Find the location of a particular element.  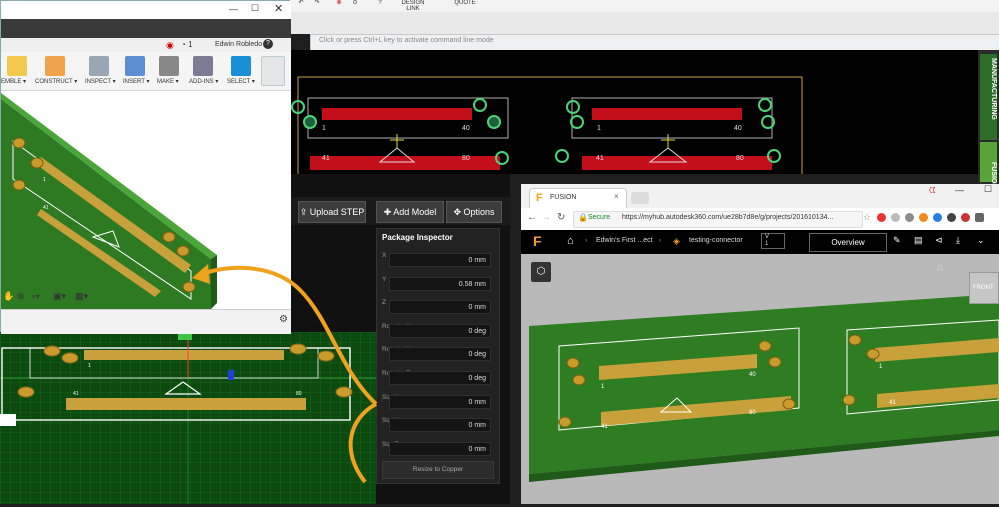

select-icon is located at coordinates (241, 66).